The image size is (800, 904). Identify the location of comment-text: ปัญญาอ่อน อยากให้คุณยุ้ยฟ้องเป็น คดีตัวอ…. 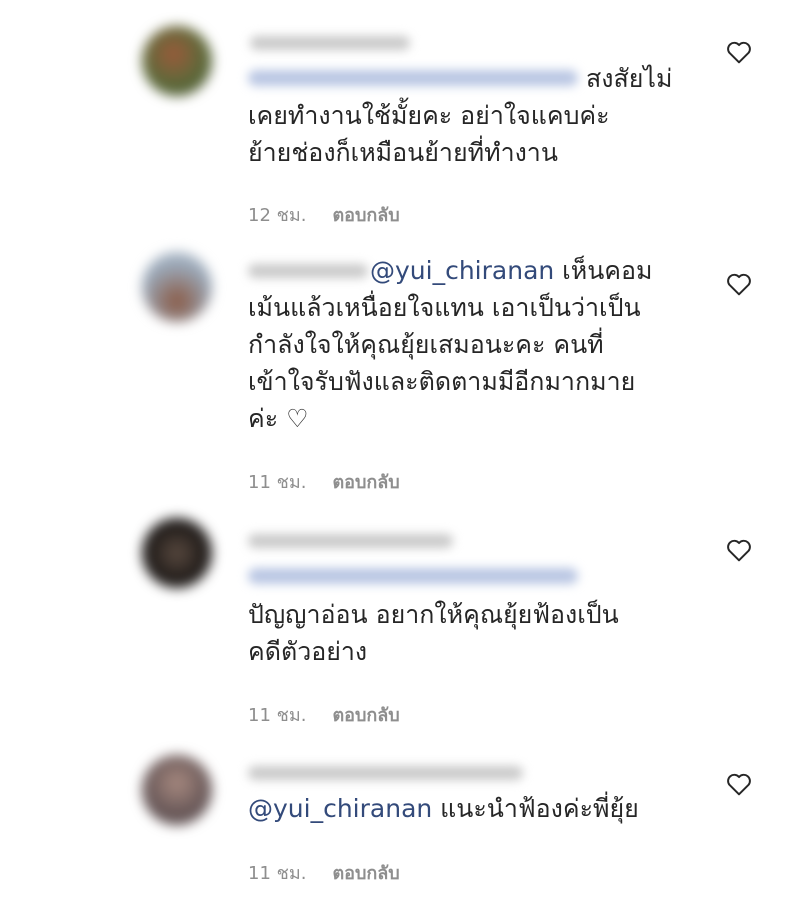
(433, 633).